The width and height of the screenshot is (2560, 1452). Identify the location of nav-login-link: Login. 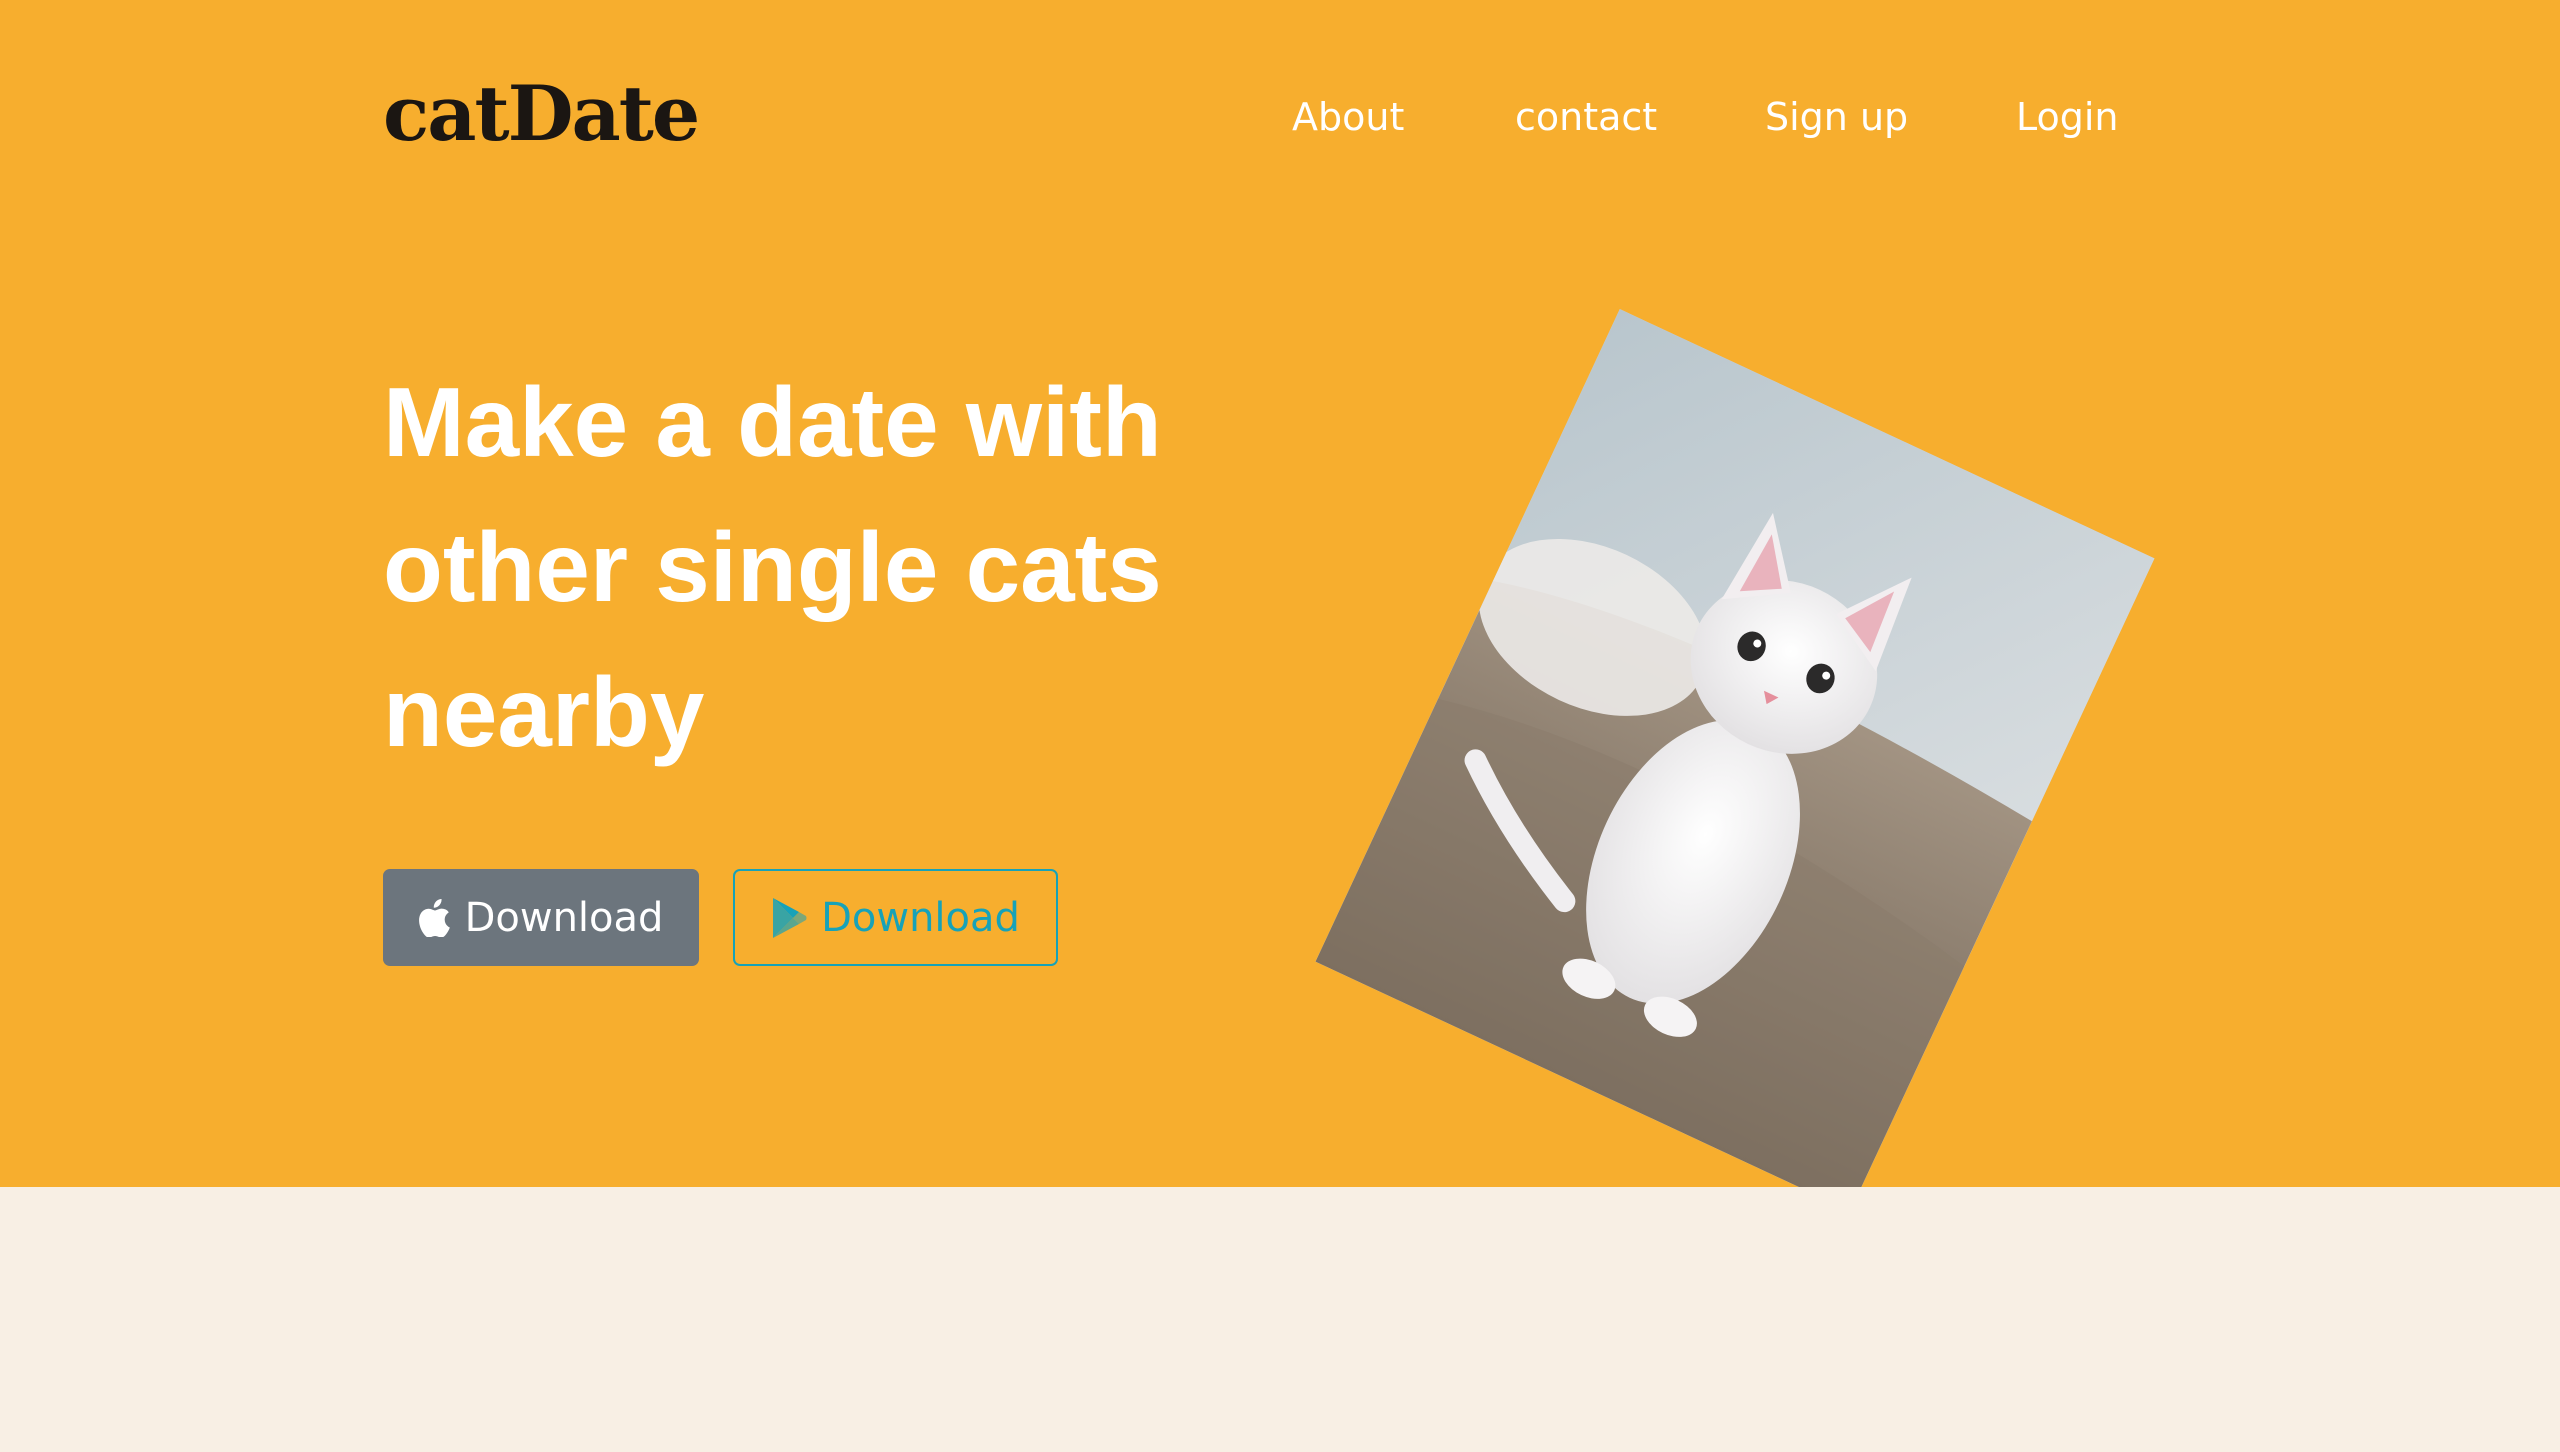
(2067, 117).